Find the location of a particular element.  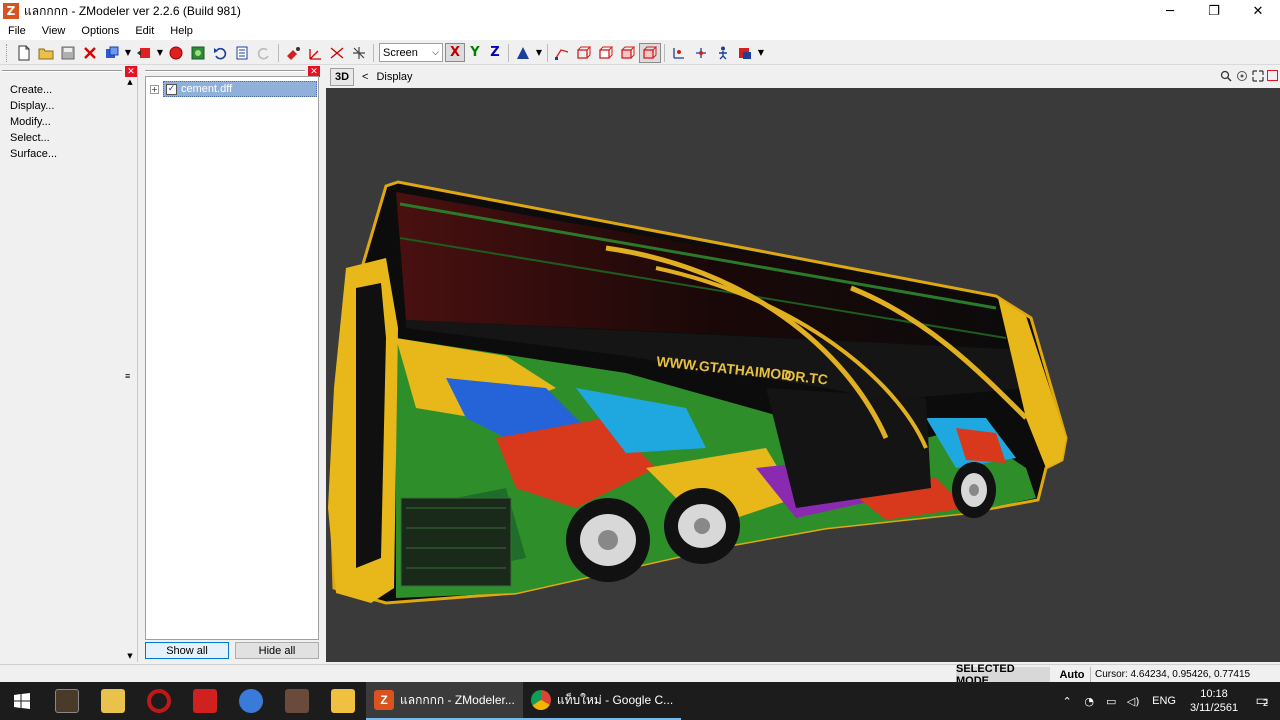

menu-edit: Edit is located at coordinates (144, 31).